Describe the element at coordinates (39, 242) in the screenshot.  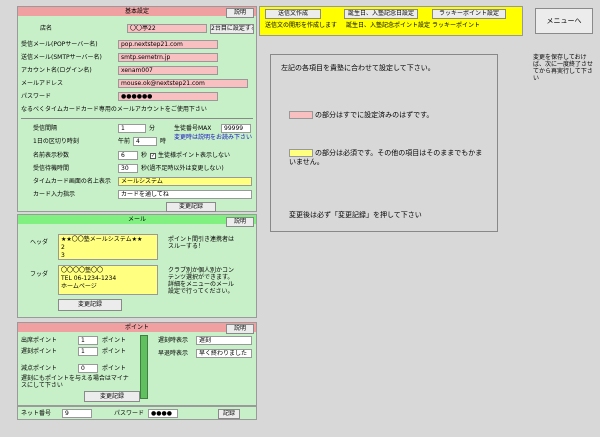
I see `mail-head-label: ヘッダ` at that location.